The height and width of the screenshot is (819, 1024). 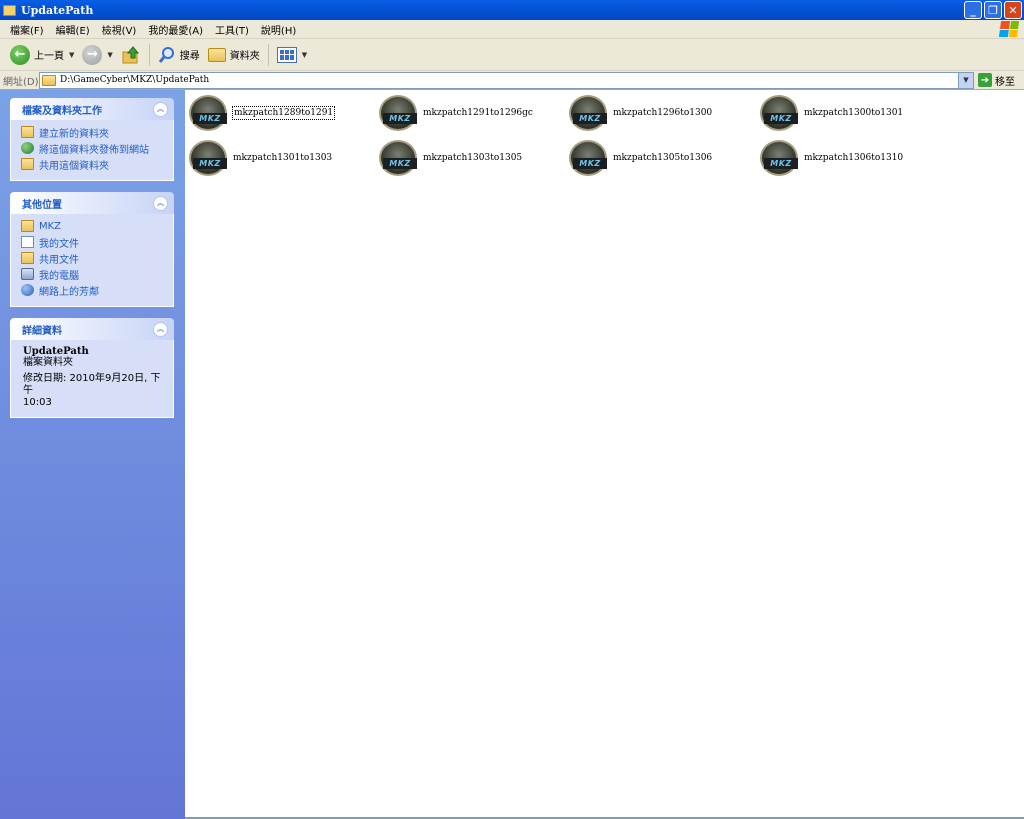 I want to click on file-name: mkzpatch1306to1310, so click(x=854, y=158).